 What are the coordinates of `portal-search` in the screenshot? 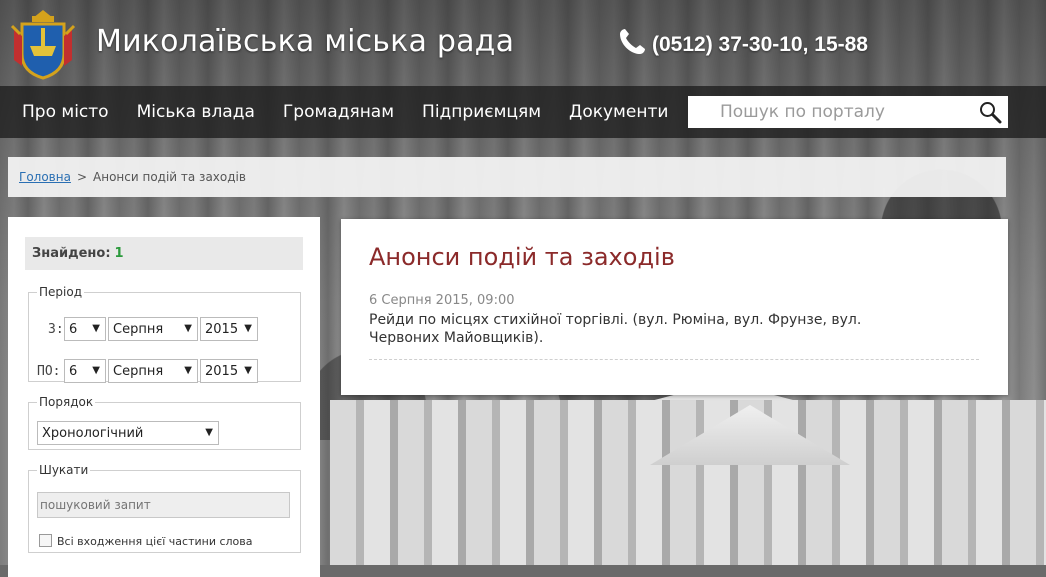 It's located at (848, 112).